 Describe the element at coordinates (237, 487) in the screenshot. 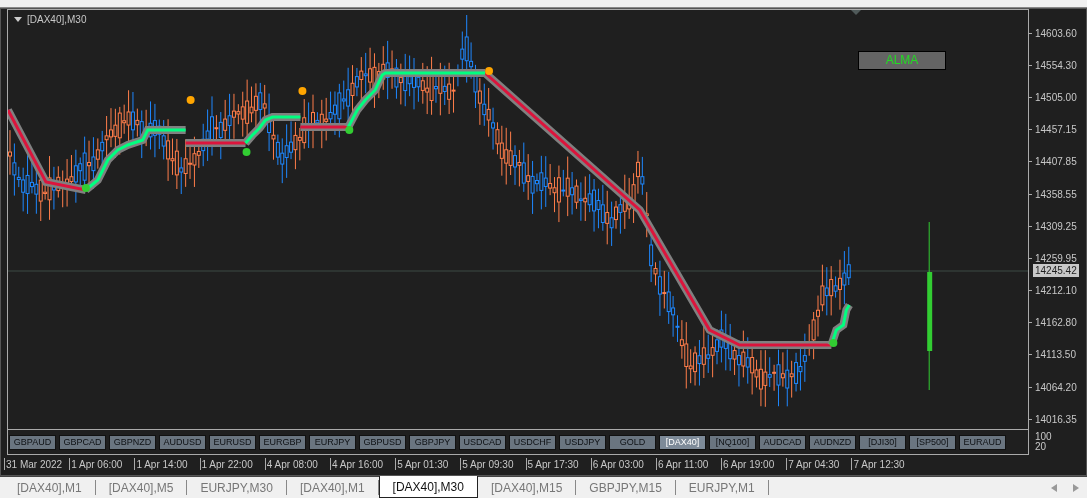

I see `chart-tab: EURJPY,M30` at that location.